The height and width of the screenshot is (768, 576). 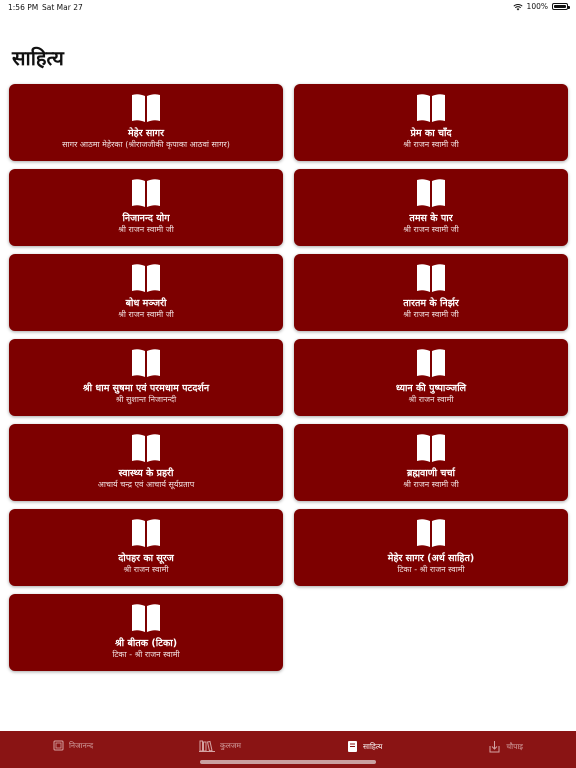 I want to click on tab-item: चौपाइ, so click(x=505, y=746).